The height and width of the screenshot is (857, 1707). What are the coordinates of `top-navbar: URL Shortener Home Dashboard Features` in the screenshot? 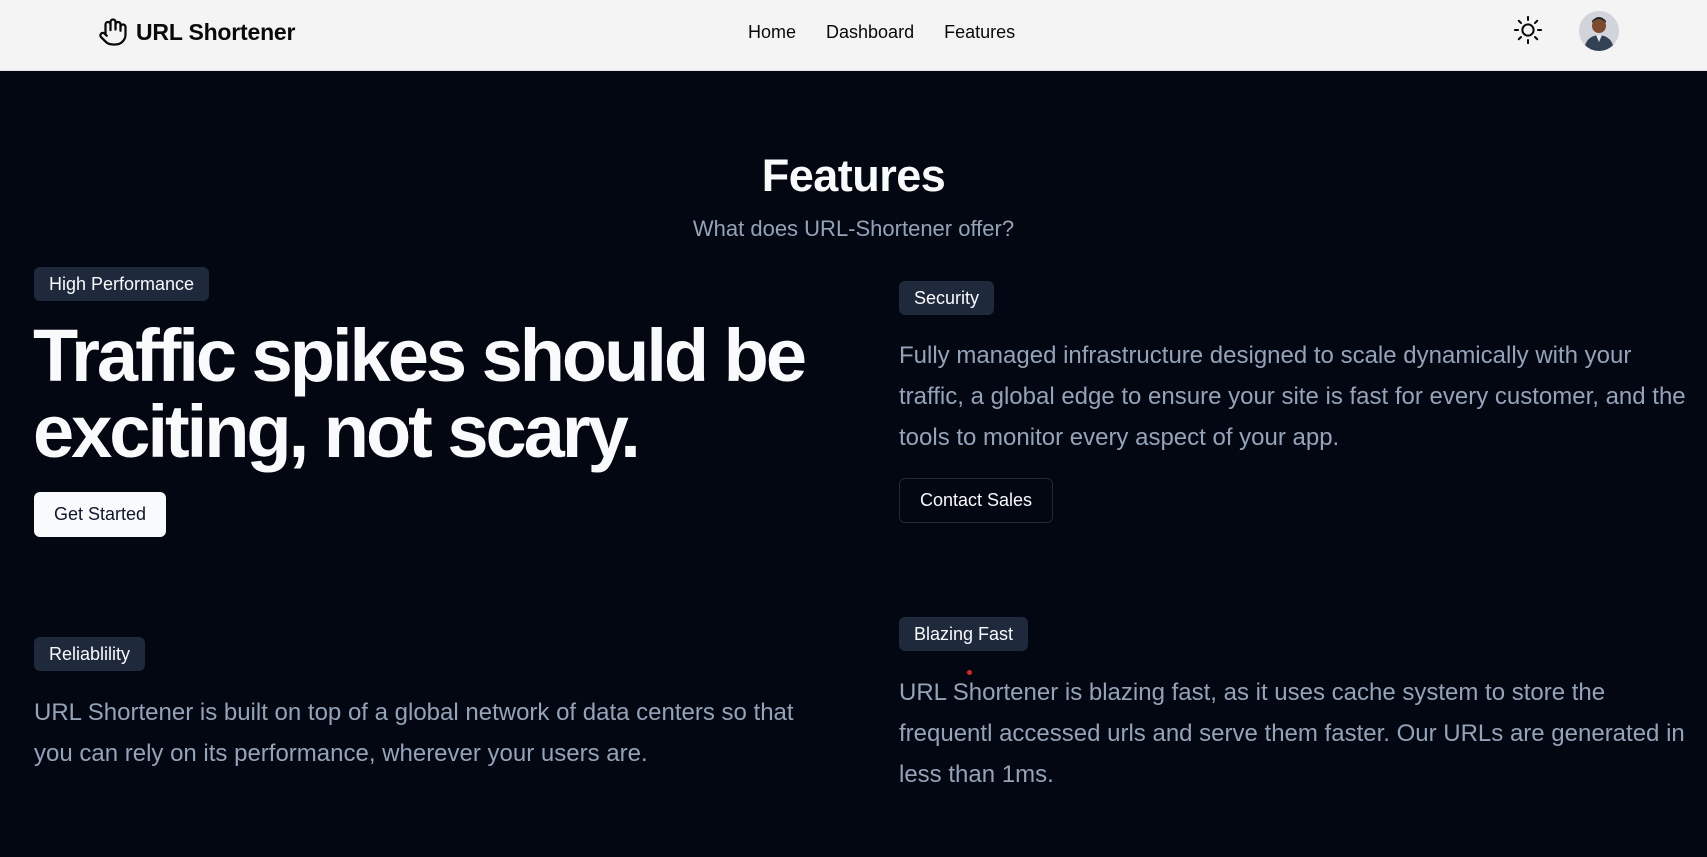 It's located at (853, 35).